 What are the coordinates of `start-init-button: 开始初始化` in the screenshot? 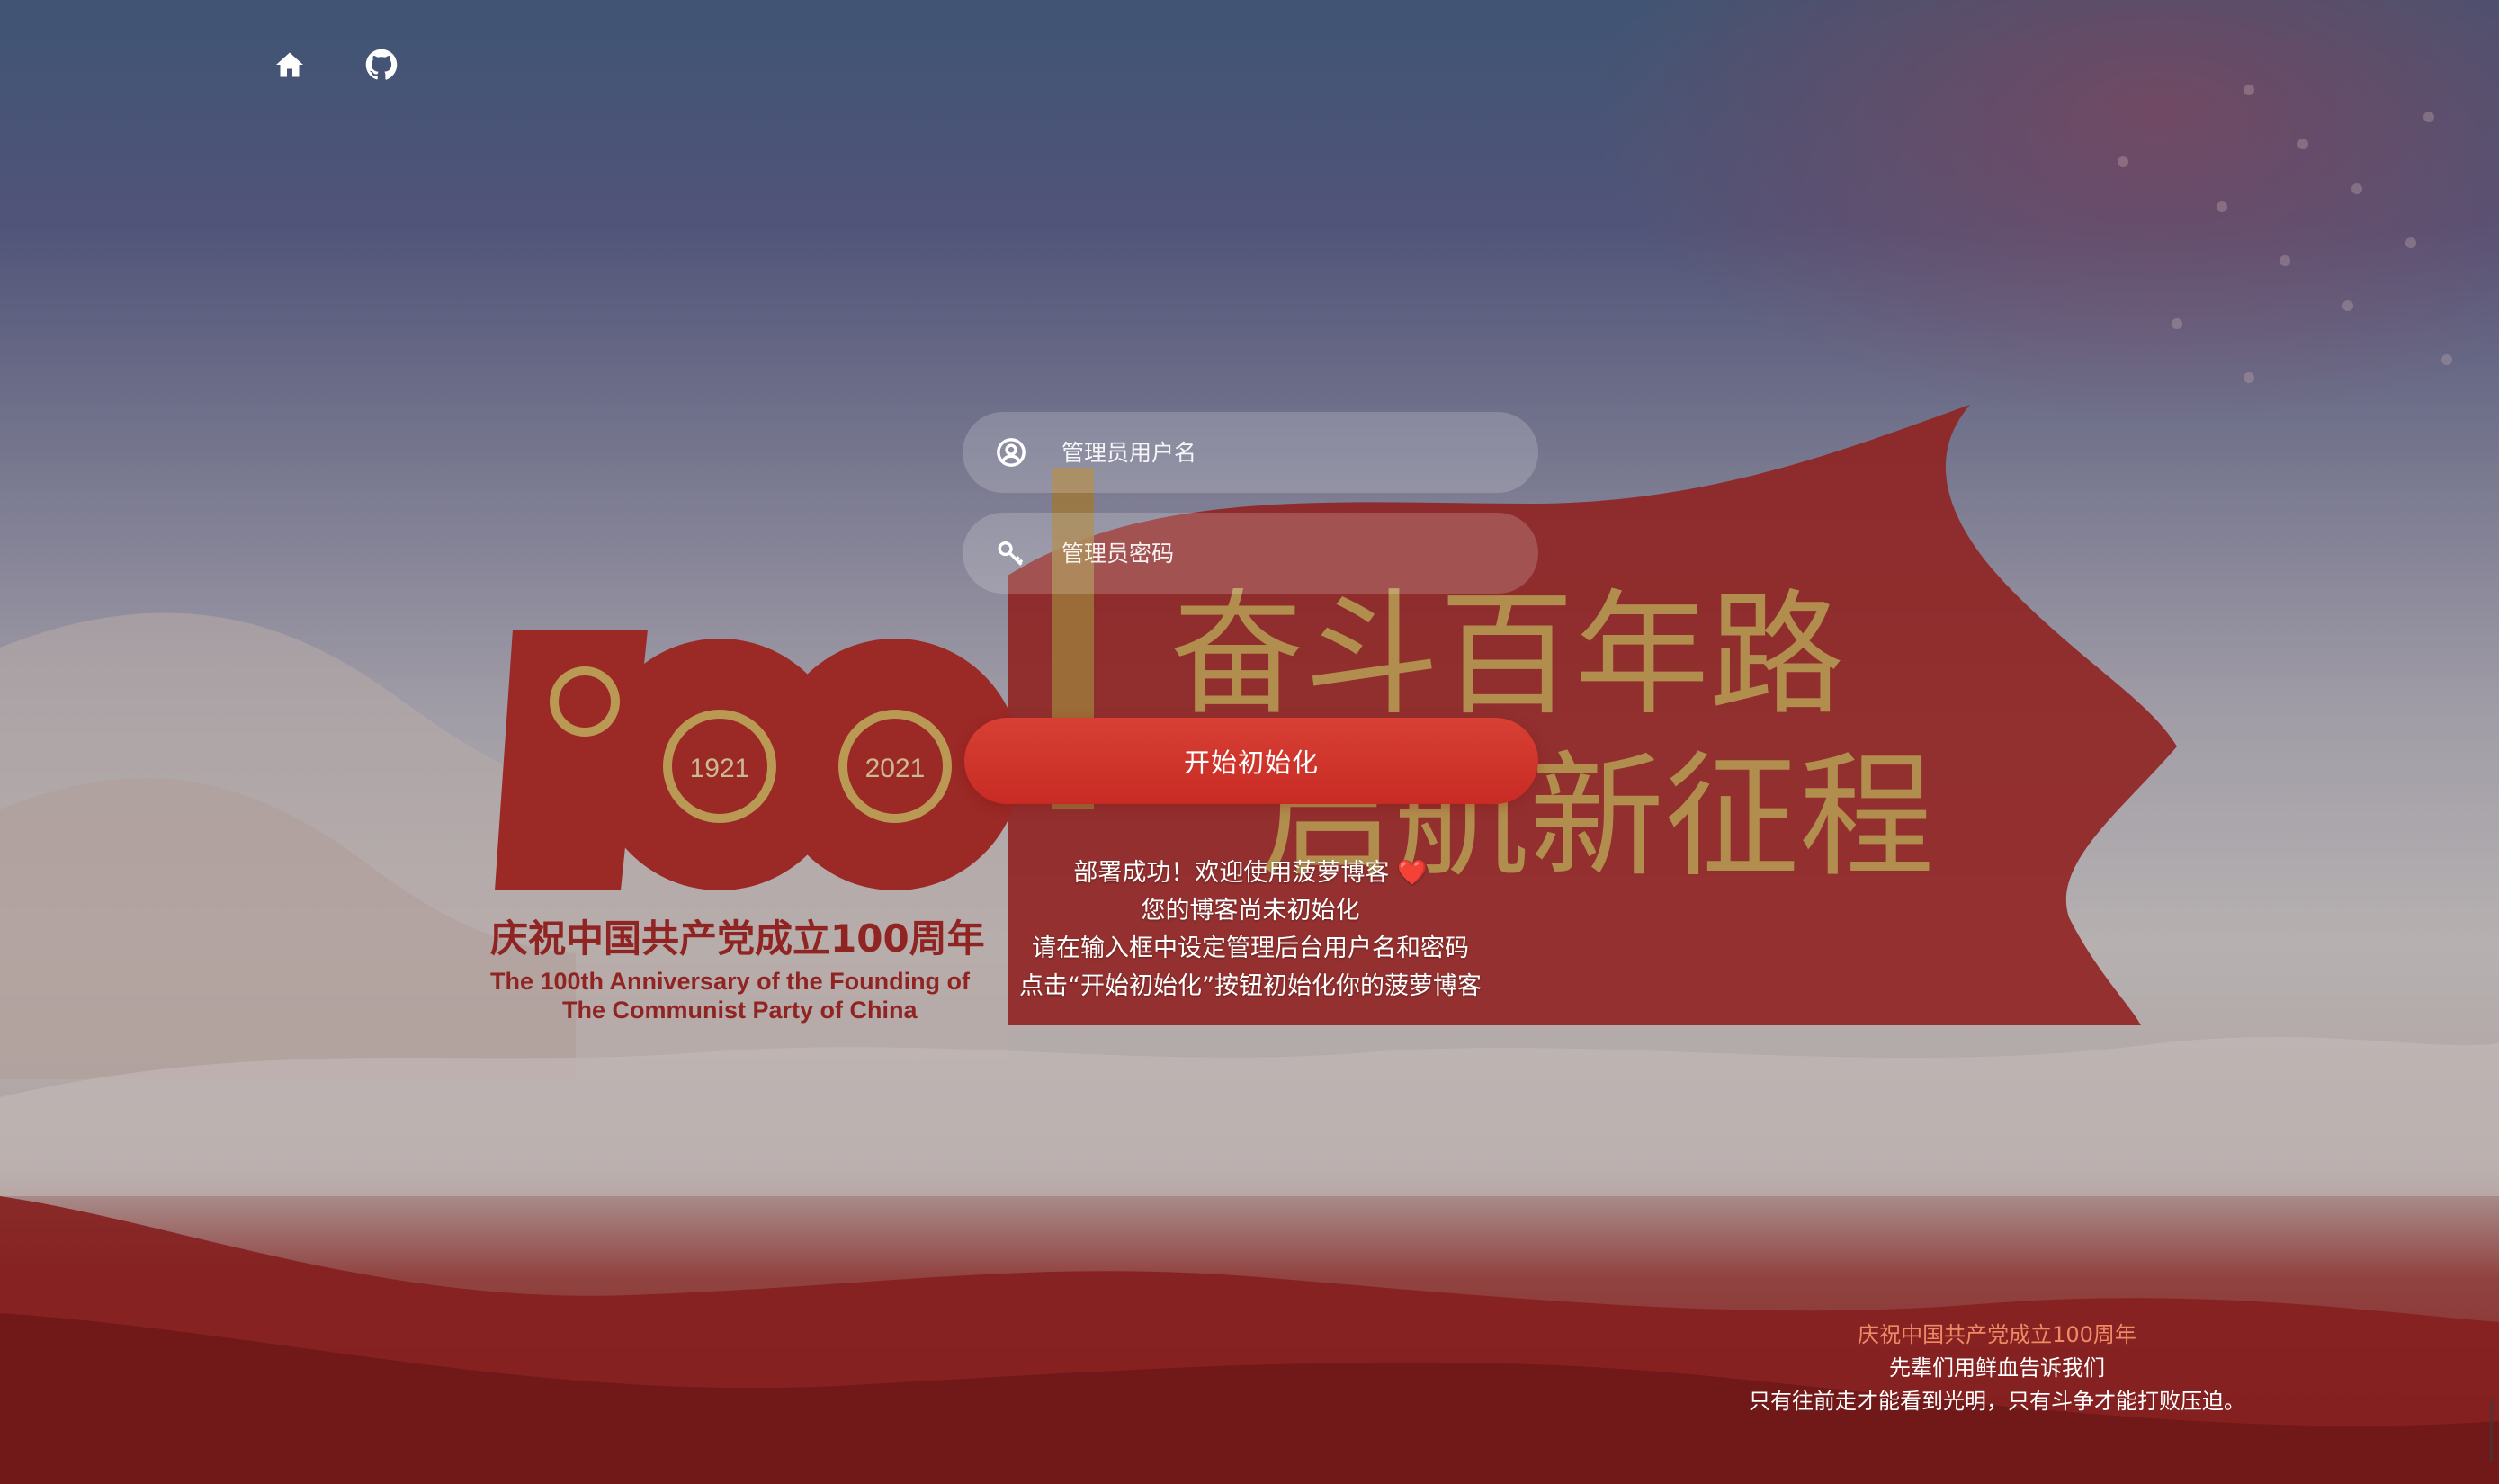 It's located at (1251, 761).